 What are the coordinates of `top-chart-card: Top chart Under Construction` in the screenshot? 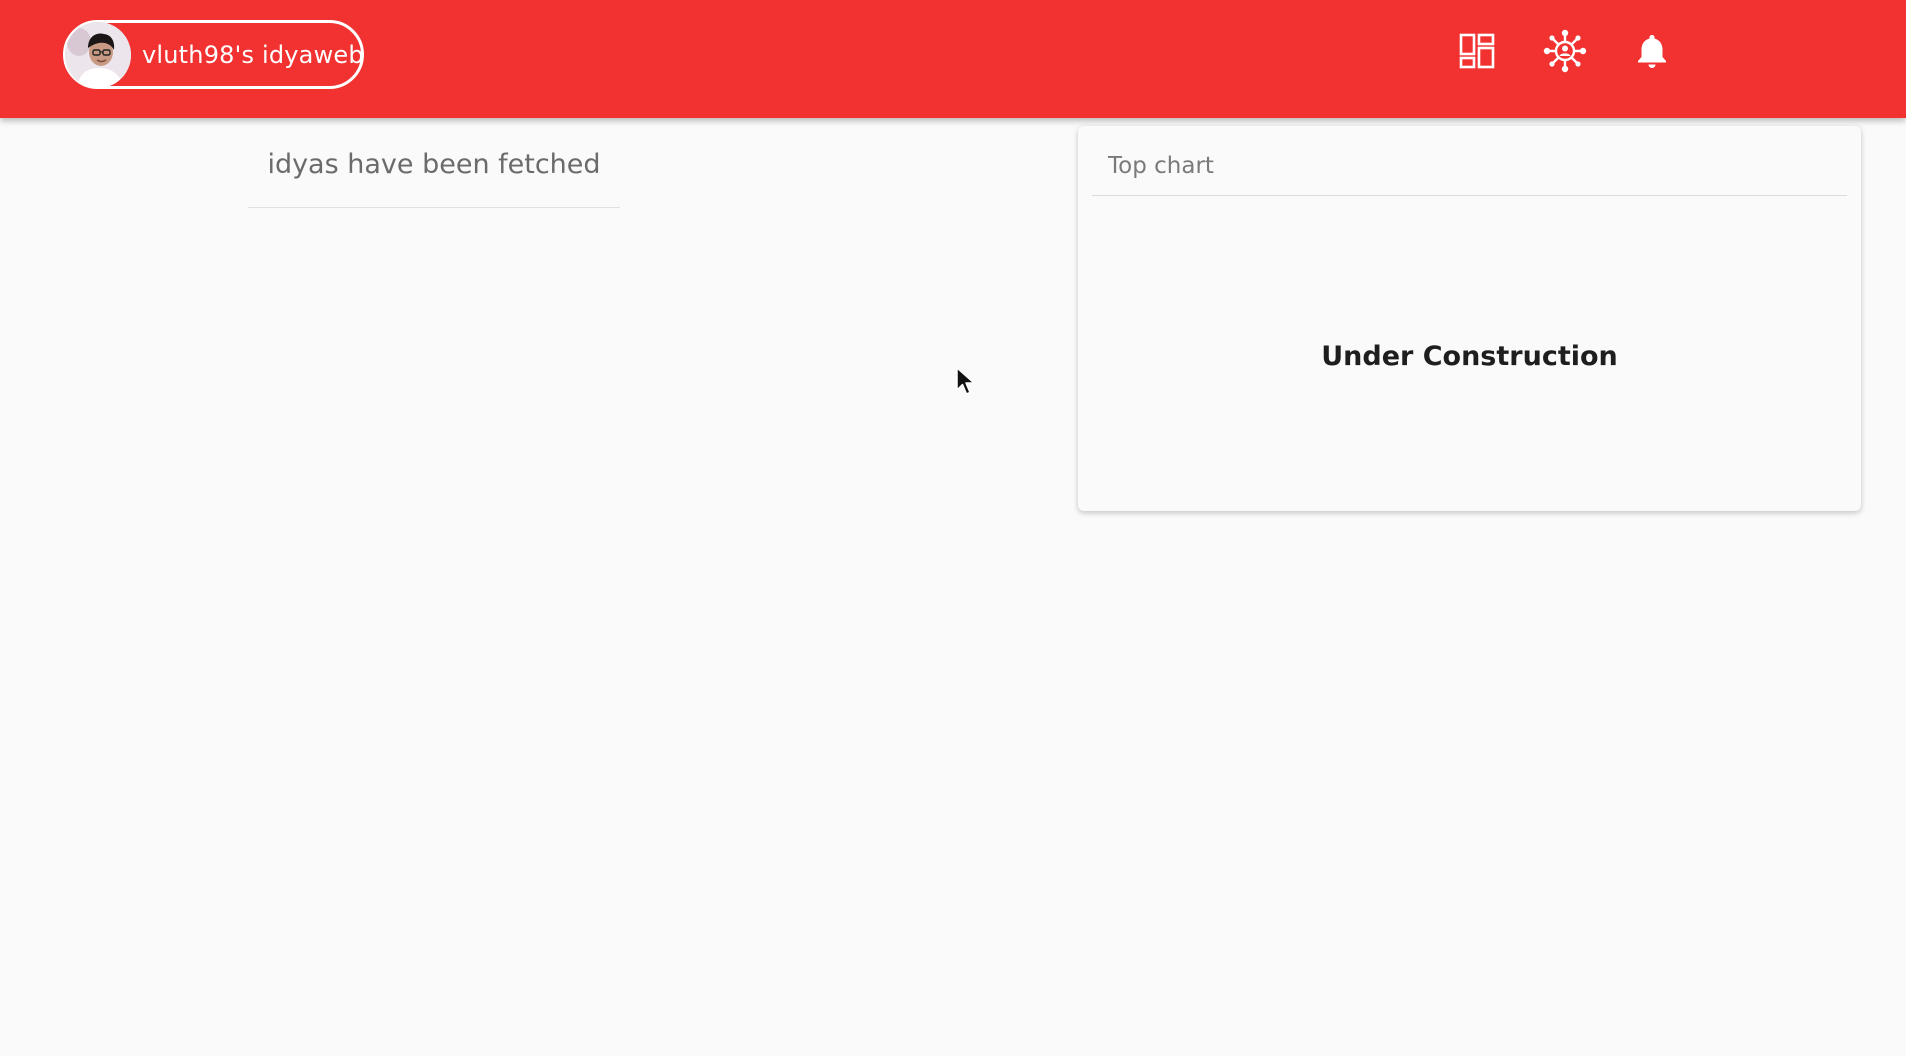 It's located at (1469, 318).